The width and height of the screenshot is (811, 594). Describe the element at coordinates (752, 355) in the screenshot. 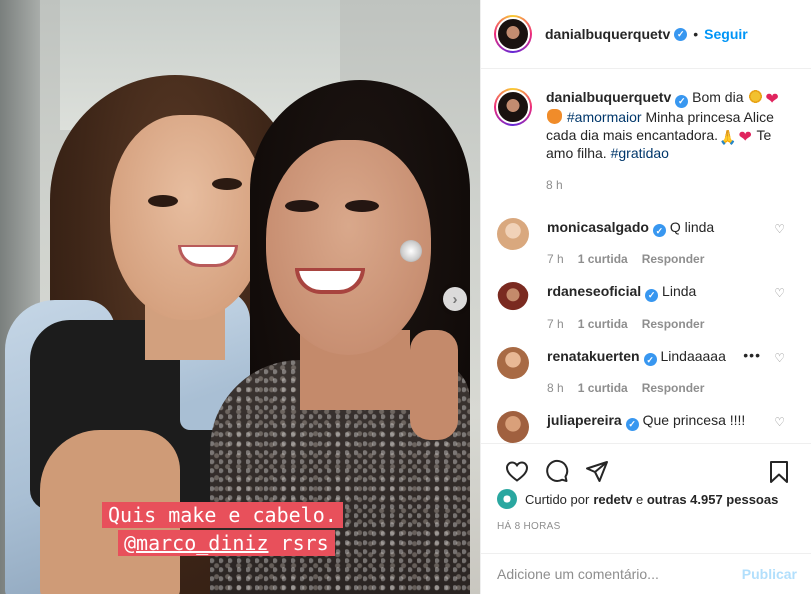

I see `more-icon: •••` at that location.